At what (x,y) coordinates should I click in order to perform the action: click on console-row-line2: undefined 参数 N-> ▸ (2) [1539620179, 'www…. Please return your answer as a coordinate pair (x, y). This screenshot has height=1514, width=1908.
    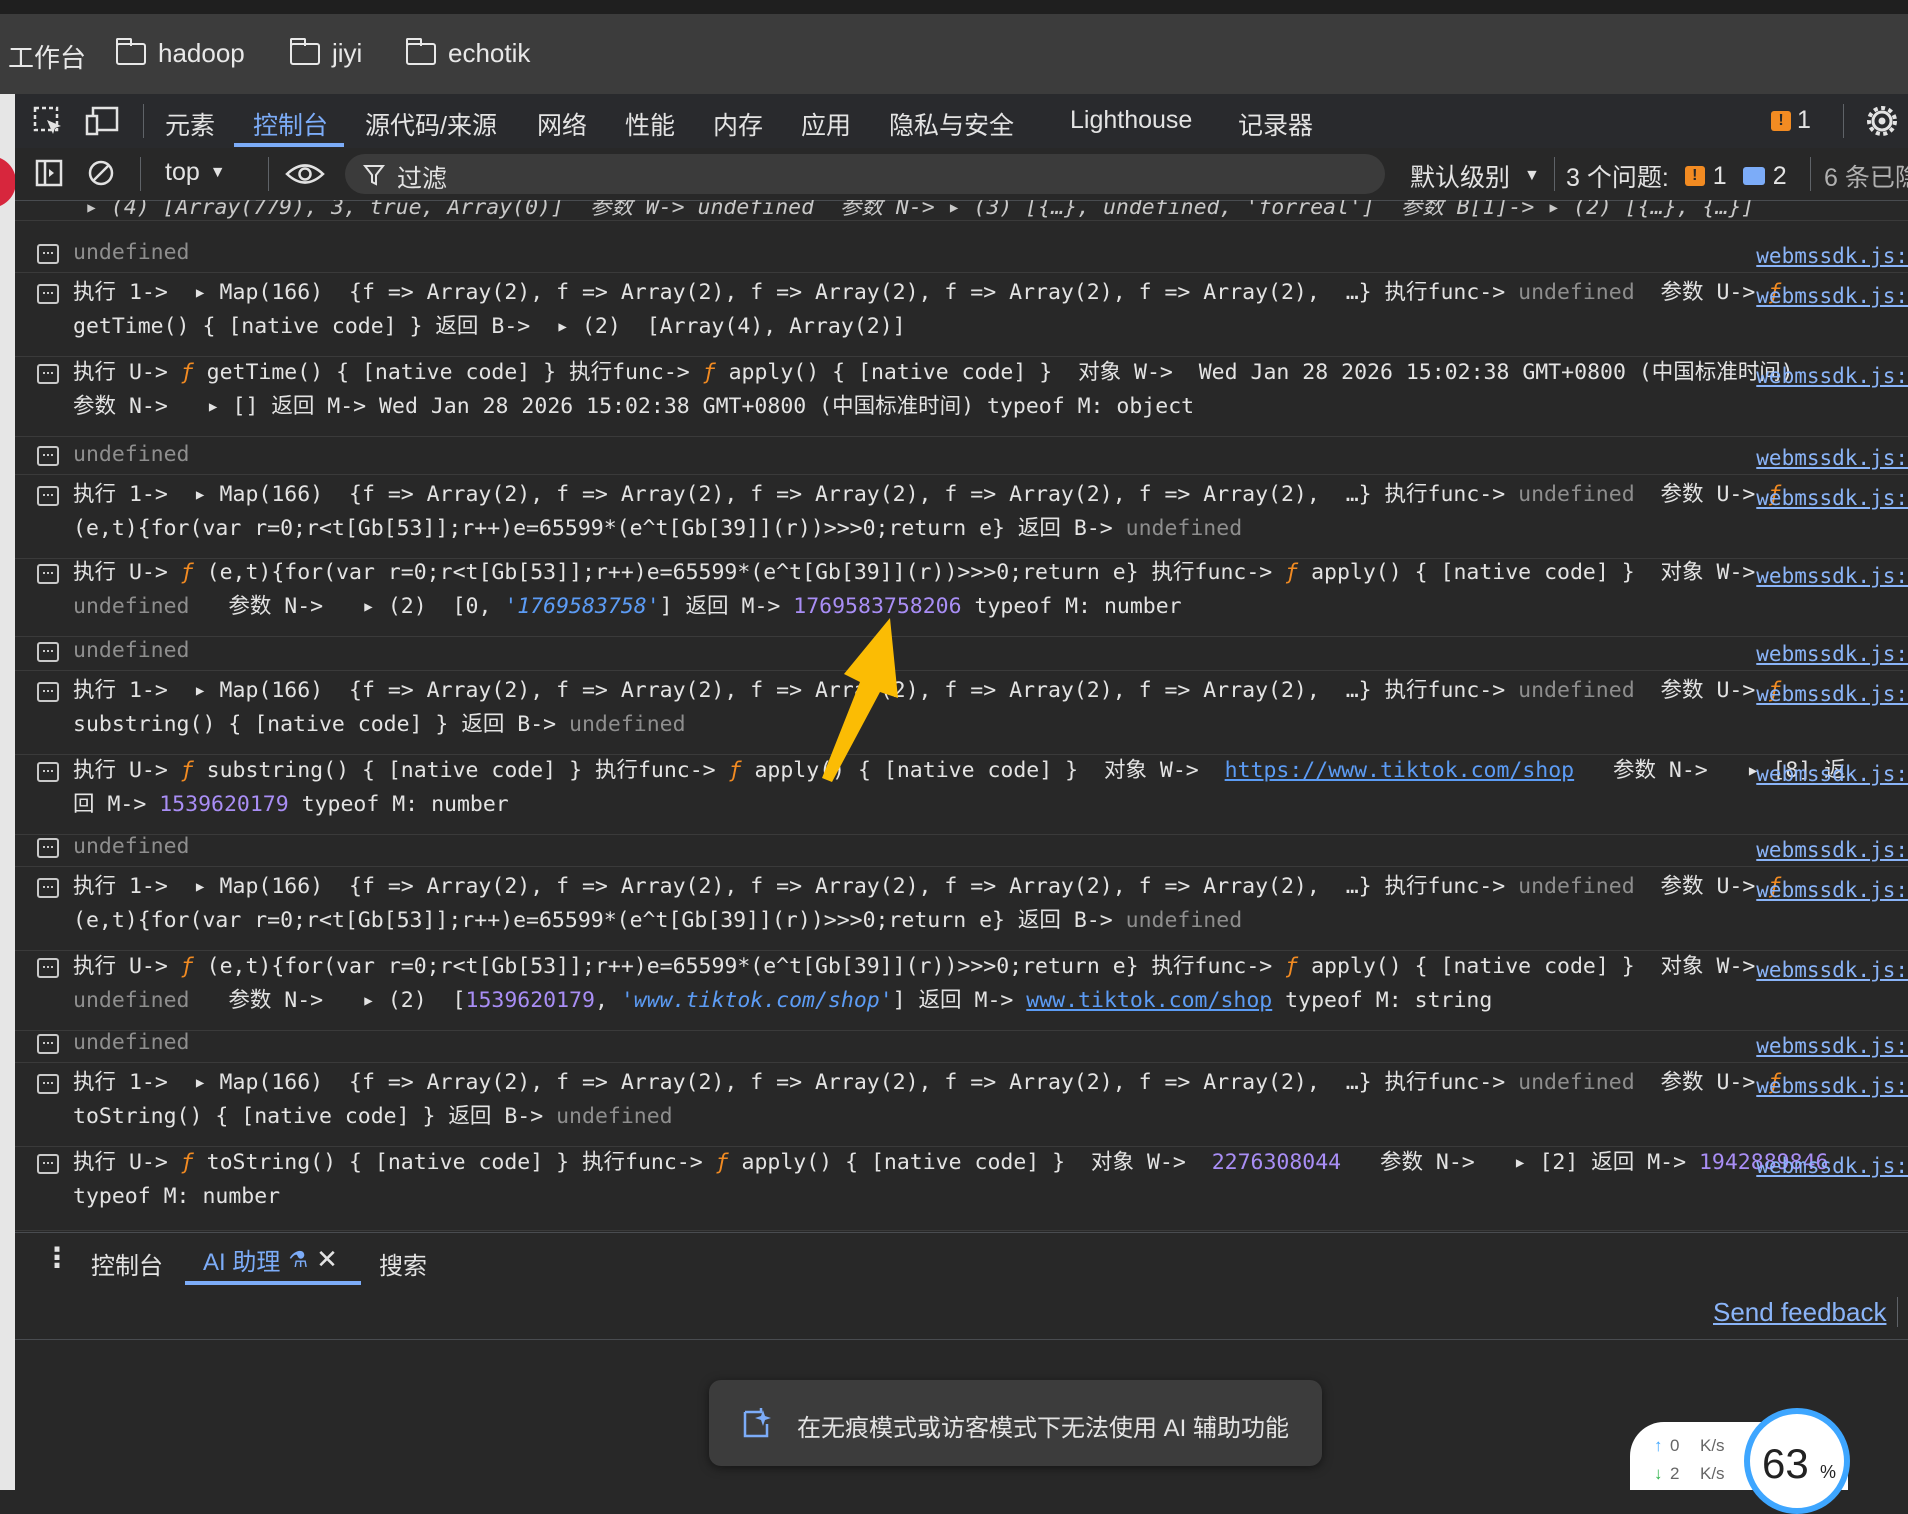
    Looking at the image, I should click on (783, 1000).